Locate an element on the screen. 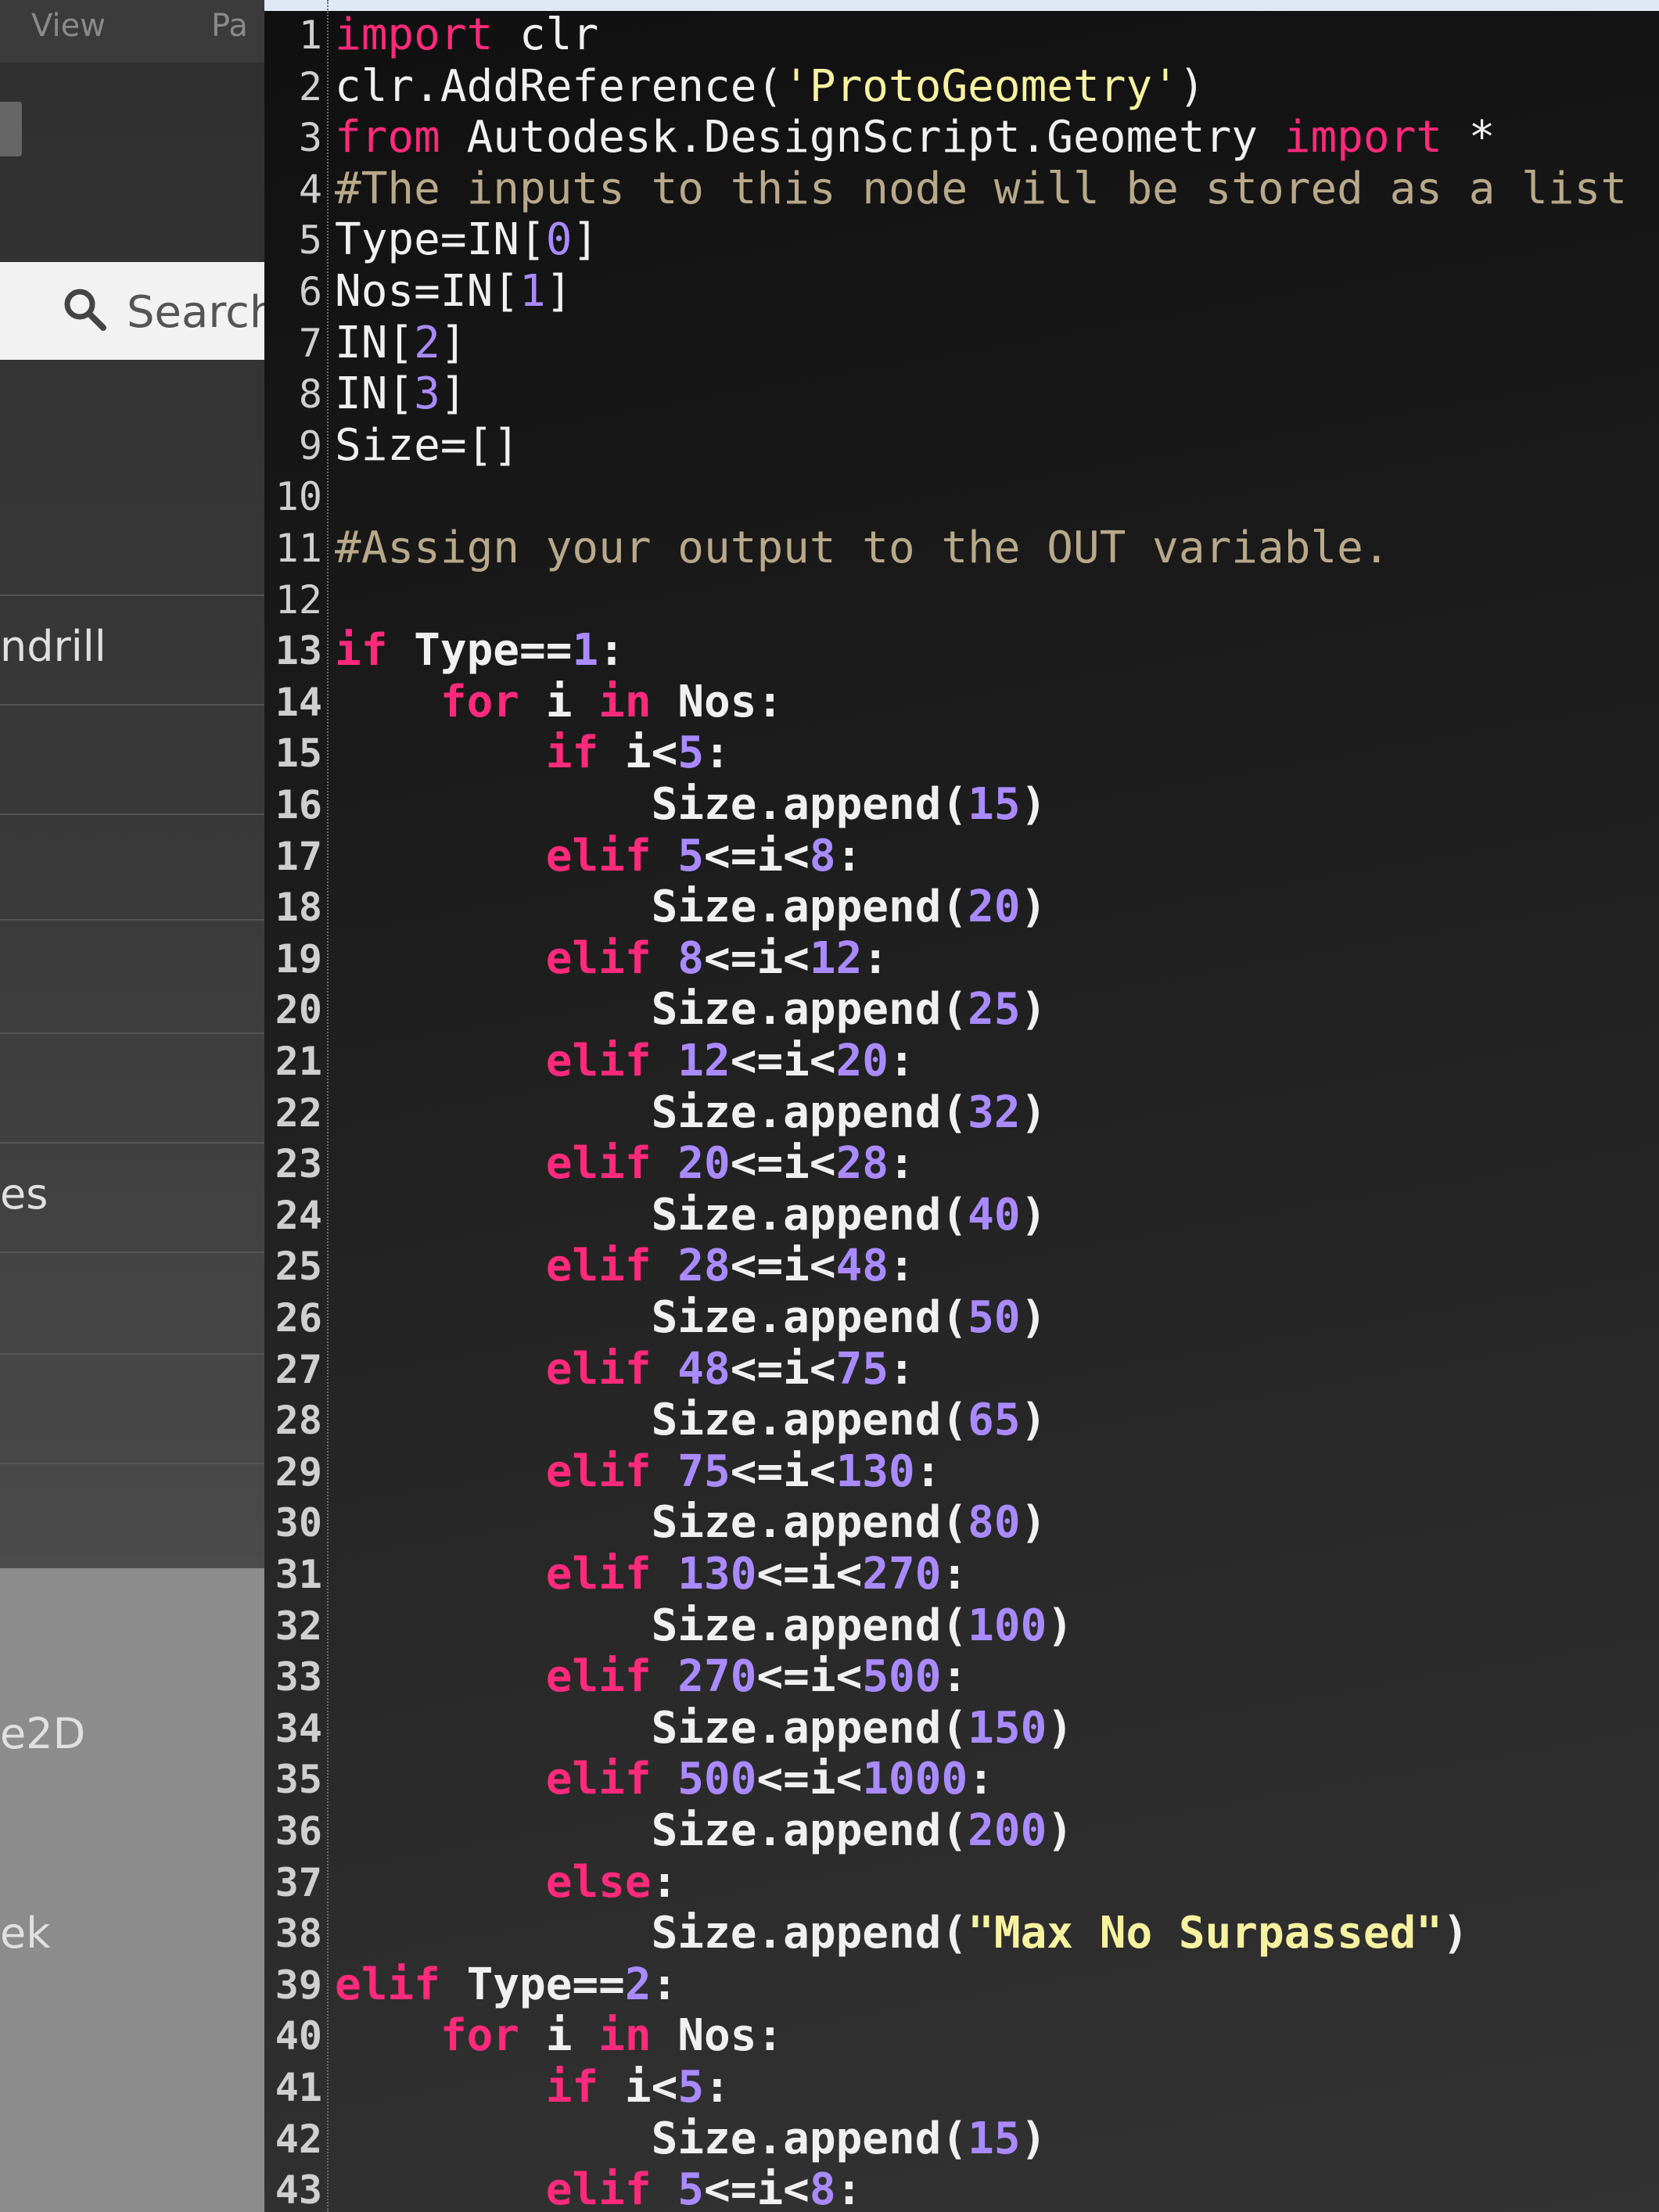  code-token: i is located at coordinates (559, 701).